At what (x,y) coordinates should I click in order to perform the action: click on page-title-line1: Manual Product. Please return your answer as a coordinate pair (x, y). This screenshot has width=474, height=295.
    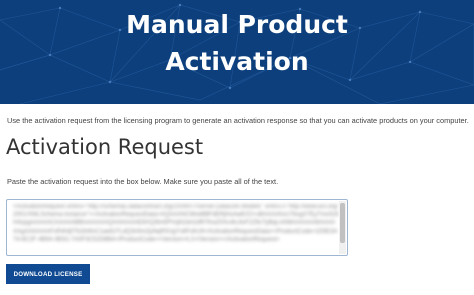
    Looking at the image, I should click on (237, 24).